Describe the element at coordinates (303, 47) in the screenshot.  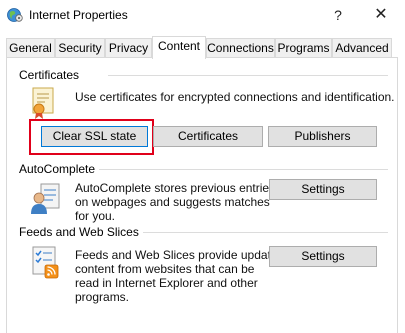
I see `tab-programs: Programs` at that location.